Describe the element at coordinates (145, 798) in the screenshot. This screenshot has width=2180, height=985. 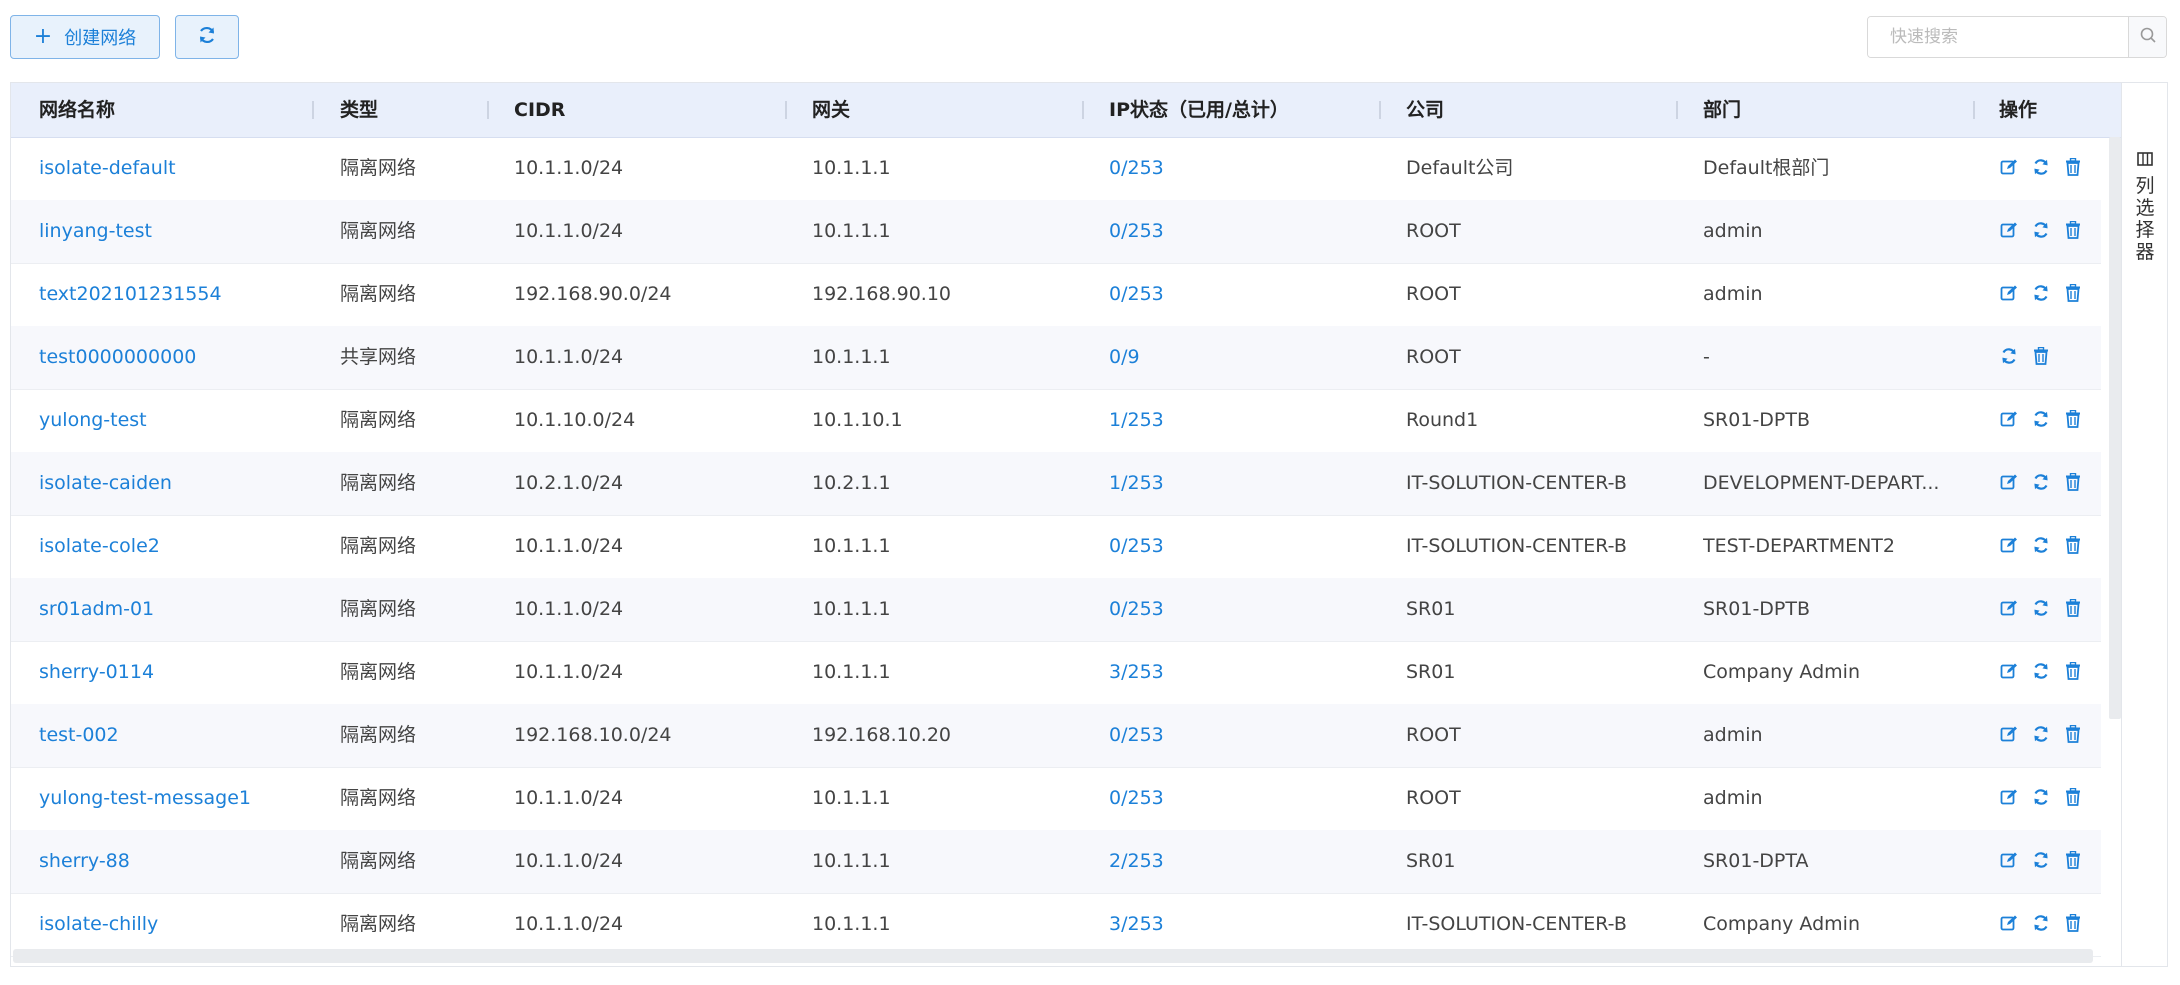
I see `network-name-link: yulong-test-message1` at that location.